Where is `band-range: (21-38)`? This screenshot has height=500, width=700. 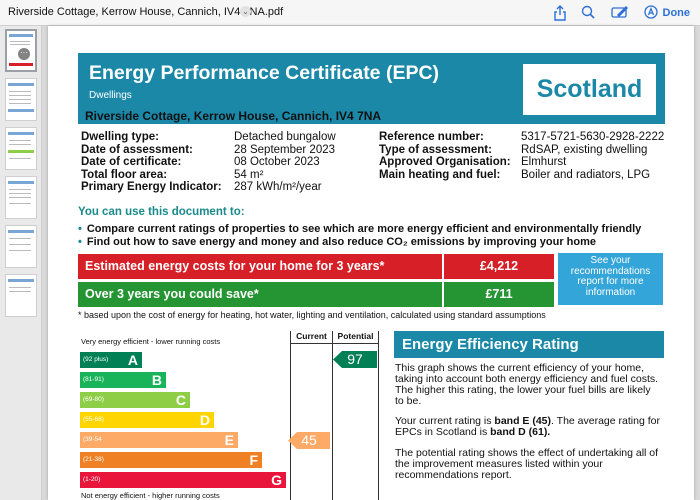 band-range: (21-38) is located at coordinates (93, 459).